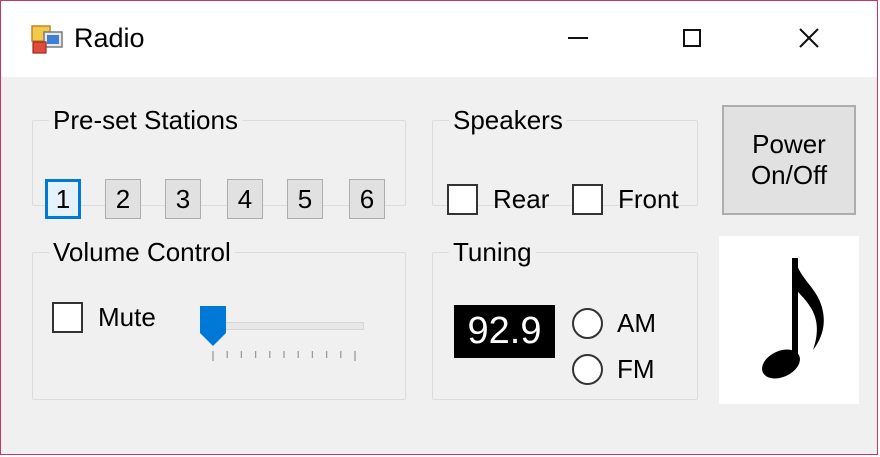 This screenshot has height=457, width=880. What do you see at coordinates (219, 162) in the screenshot?
I see `preset-stations-group: Pre-set Stations 1 2 3 4 5 6` at bounding box center [219, 162].